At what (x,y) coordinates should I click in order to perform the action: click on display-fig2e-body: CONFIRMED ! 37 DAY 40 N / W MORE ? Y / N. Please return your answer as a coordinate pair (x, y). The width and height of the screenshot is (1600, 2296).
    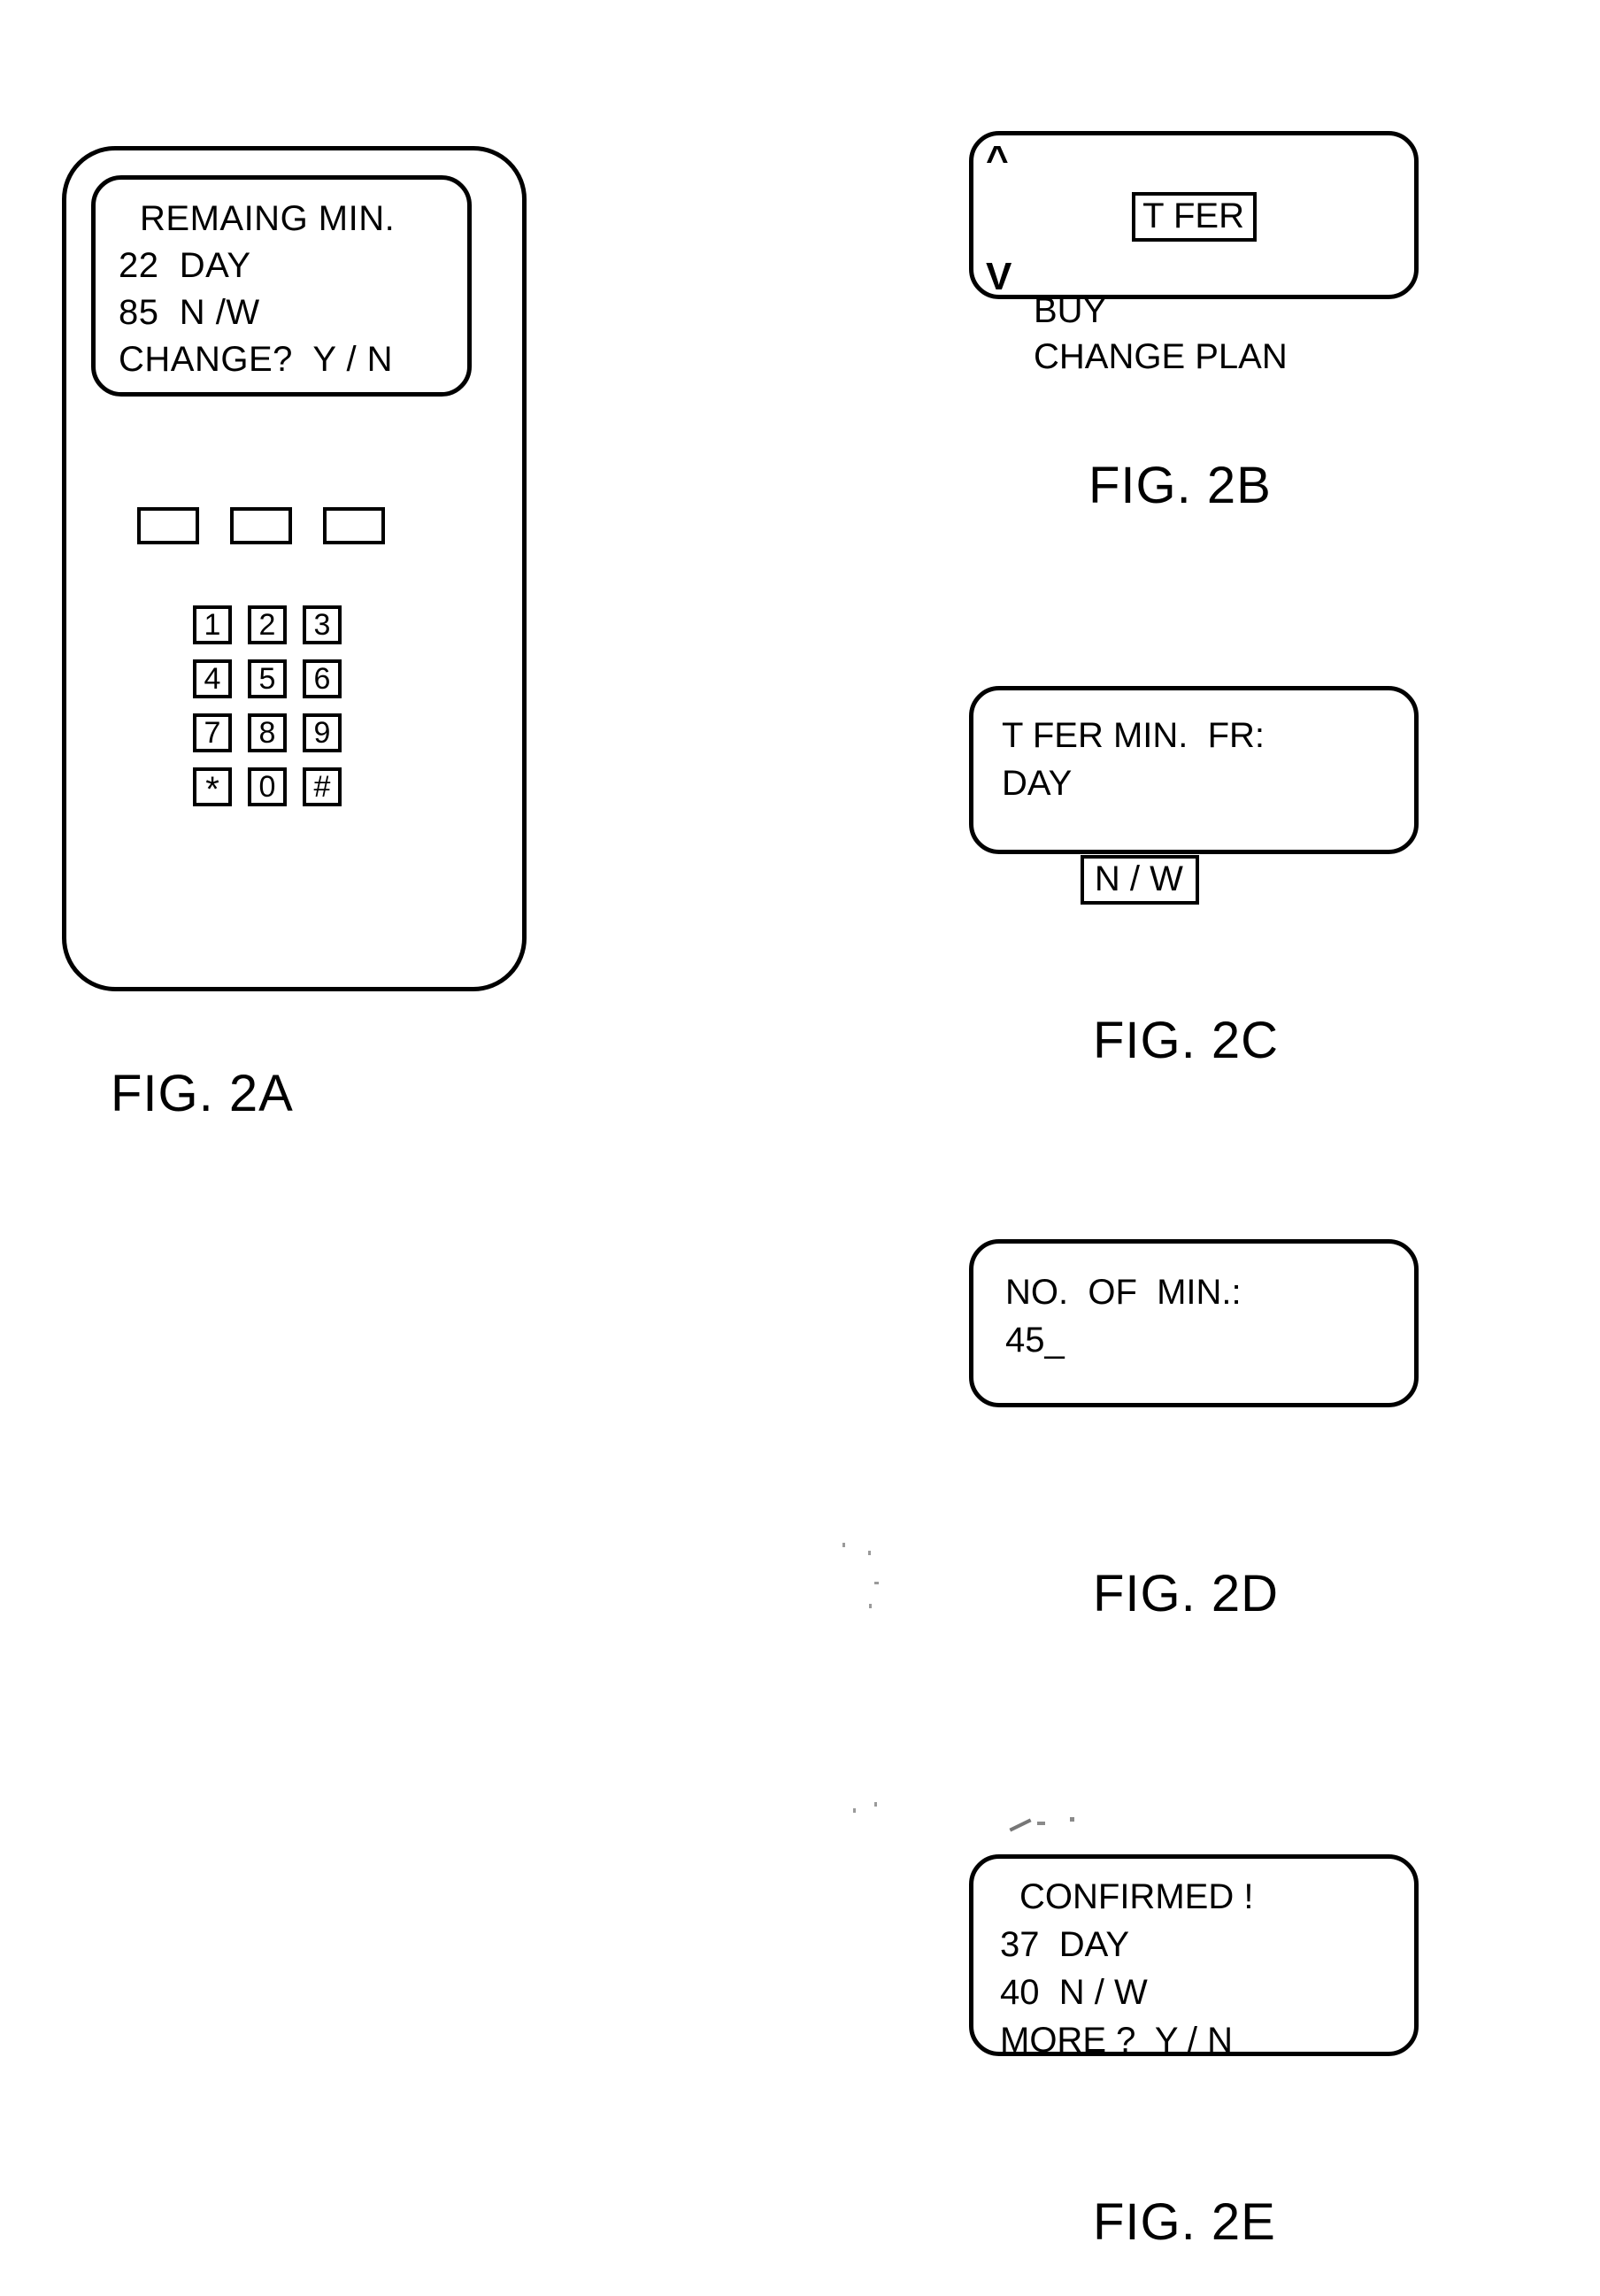
    Looking at the image, I should click on (1193, 1959).